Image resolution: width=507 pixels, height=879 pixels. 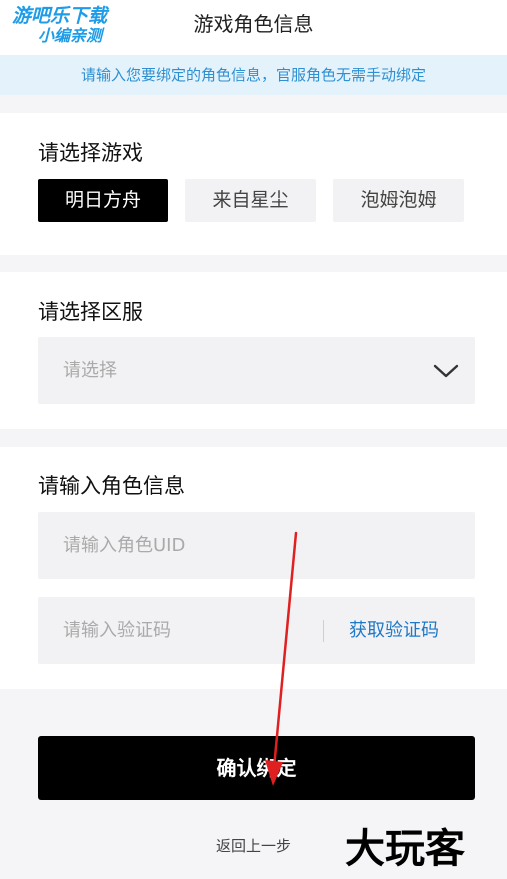 What do you see at coordinates (250, 200) in the screenshot?
I see `game-option-laizixingchen: 来自星尘` at bounding box center [250, 200].